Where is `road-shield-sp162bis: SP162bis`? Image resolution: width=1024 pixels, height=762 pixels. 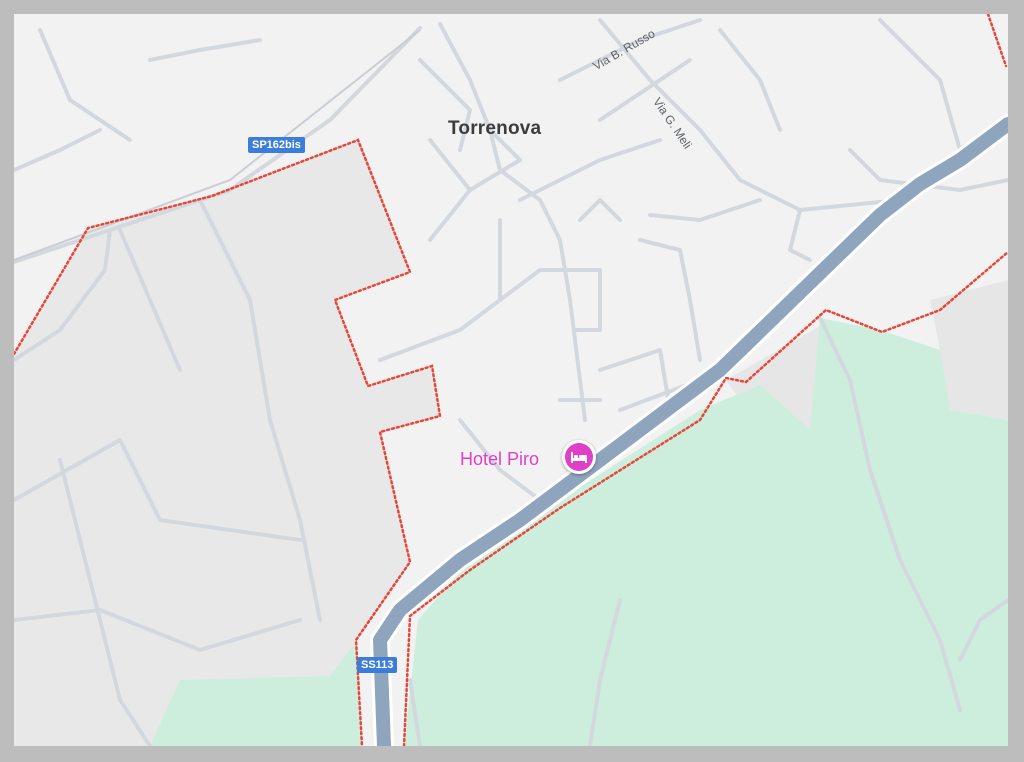 road-shield-sp162bis: SP162bis is located at coordinates (276, 145).